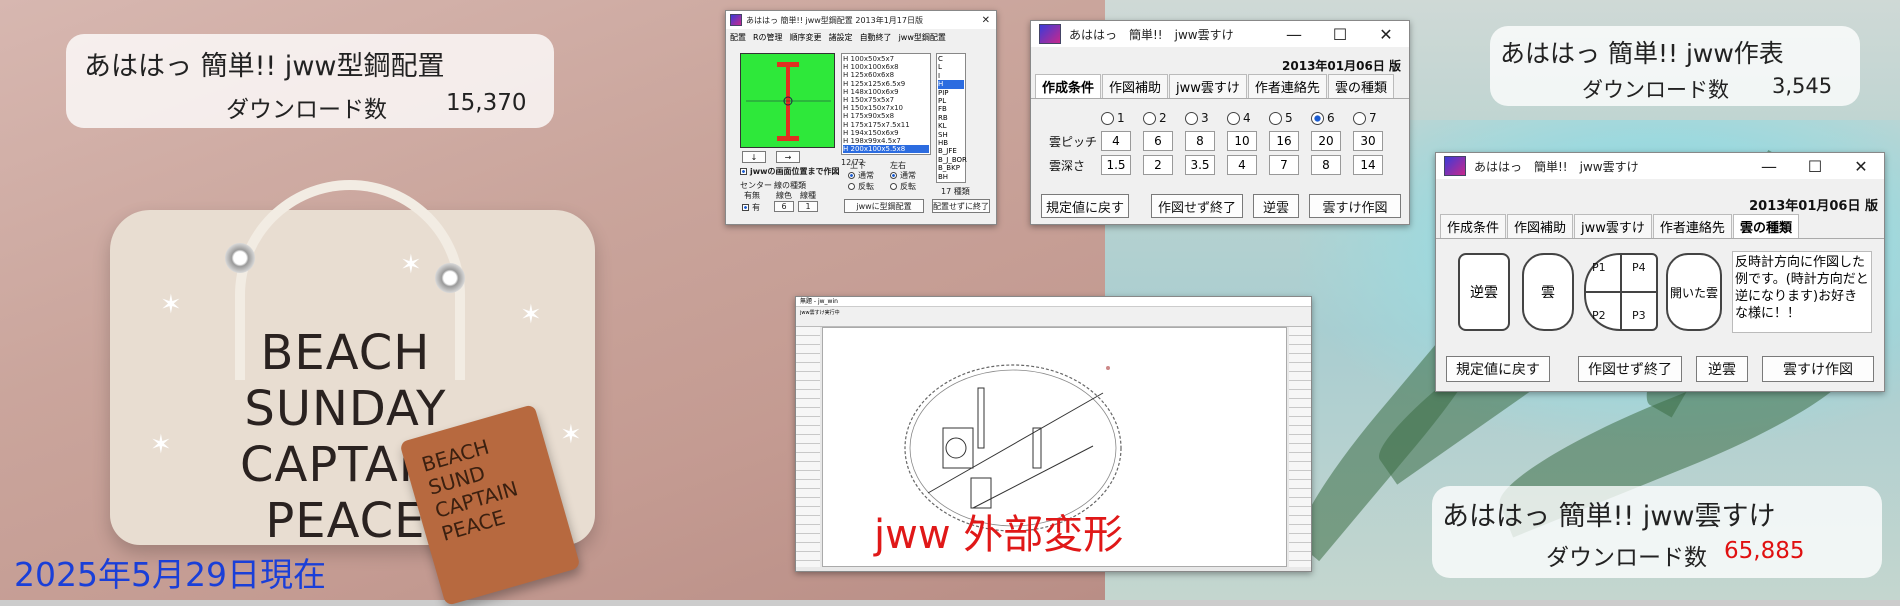  Describe the element at coordinates (1764, 551) in the screenshot. I see `download-count: 65,885` at that location.